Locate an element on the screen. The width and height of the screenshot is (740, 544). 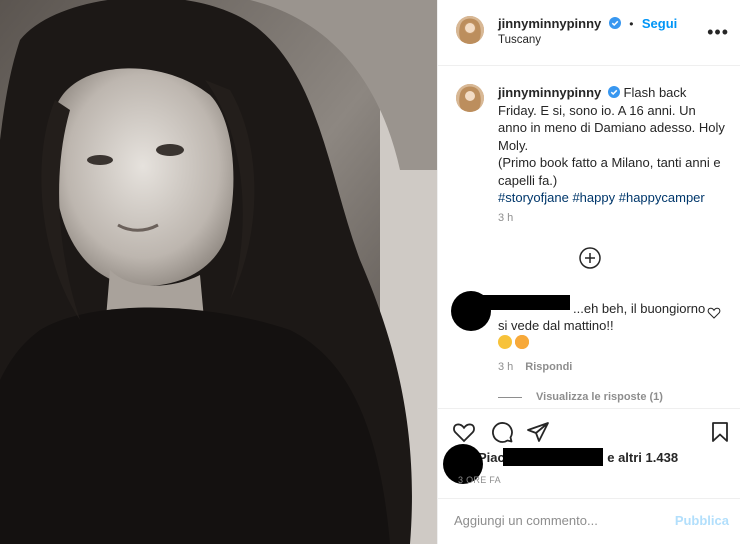
header-username: jinnyminnypinny is located at coordinates (549, 23).